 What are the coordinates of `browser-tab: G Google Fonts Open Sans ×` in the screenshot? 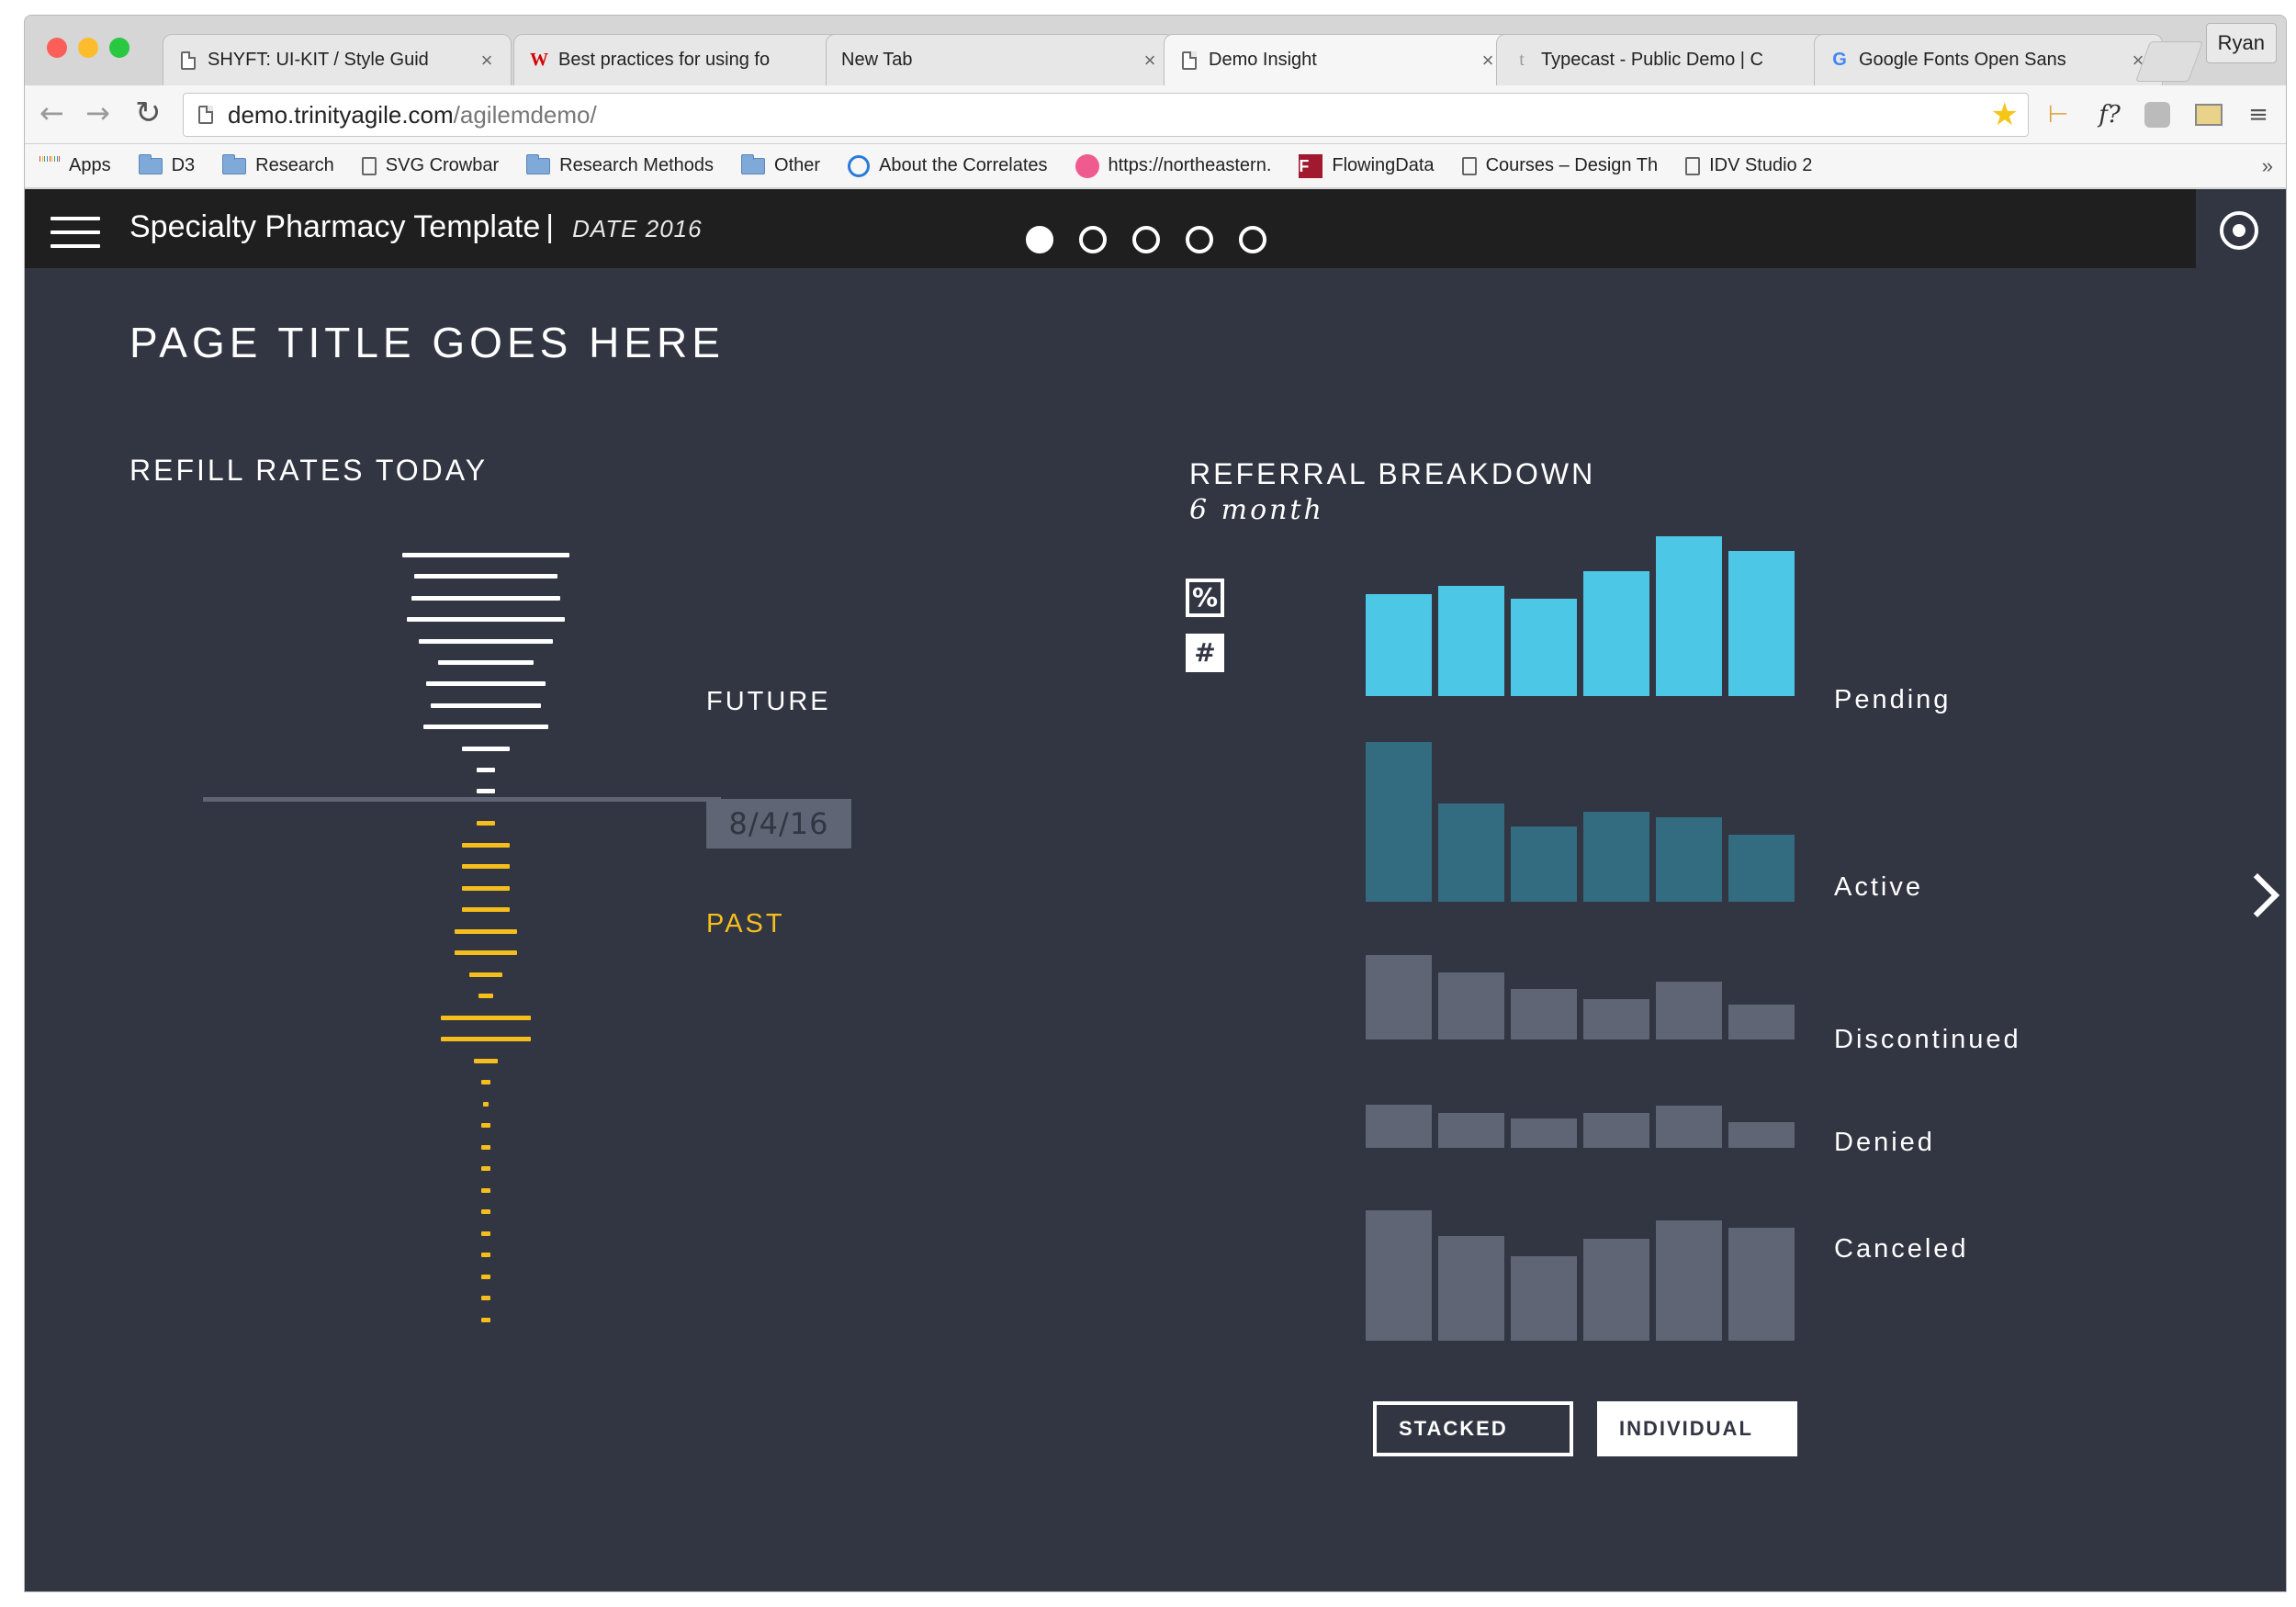 It's located at (1988, 59).